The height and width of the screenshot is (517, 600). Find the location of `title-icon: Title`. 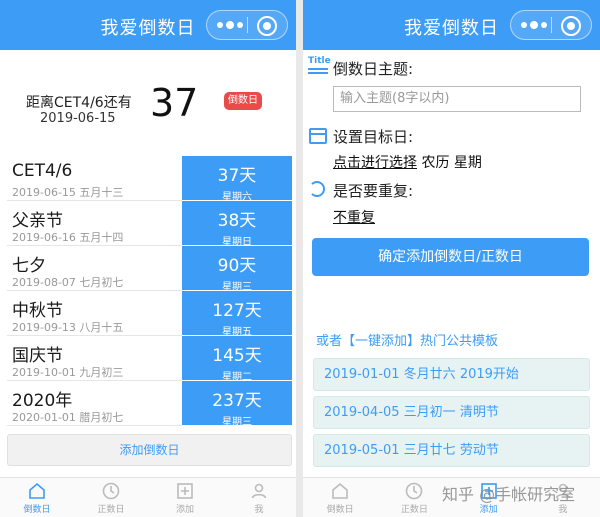

title-icon: Title is located at coordinates (319, 66).